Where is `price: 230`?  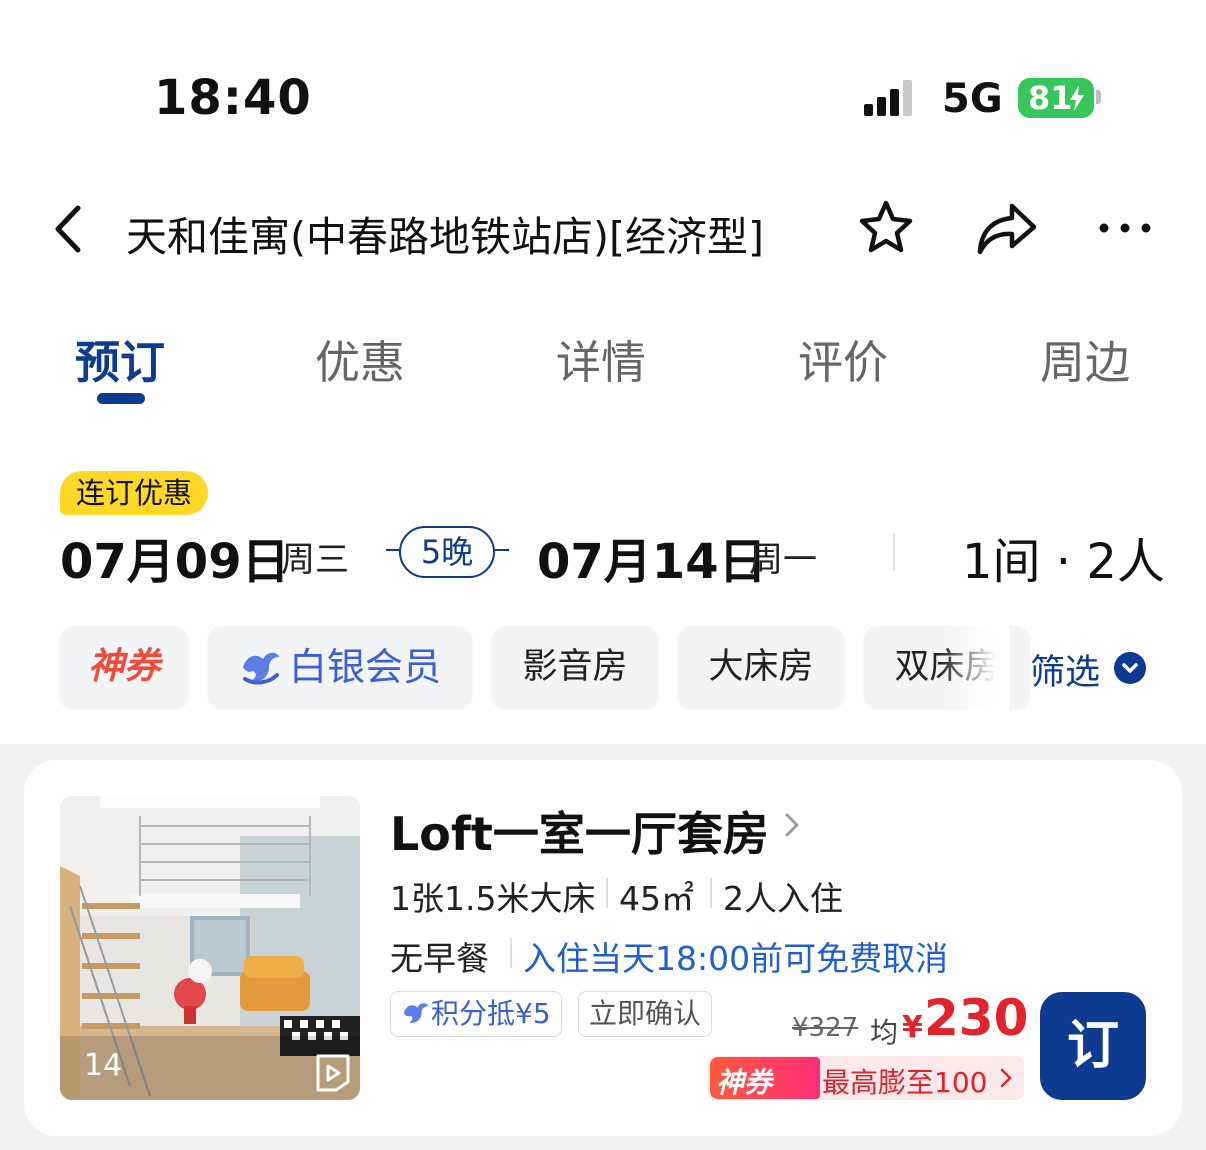
price: 230 is located at coordinates (976, 1018).